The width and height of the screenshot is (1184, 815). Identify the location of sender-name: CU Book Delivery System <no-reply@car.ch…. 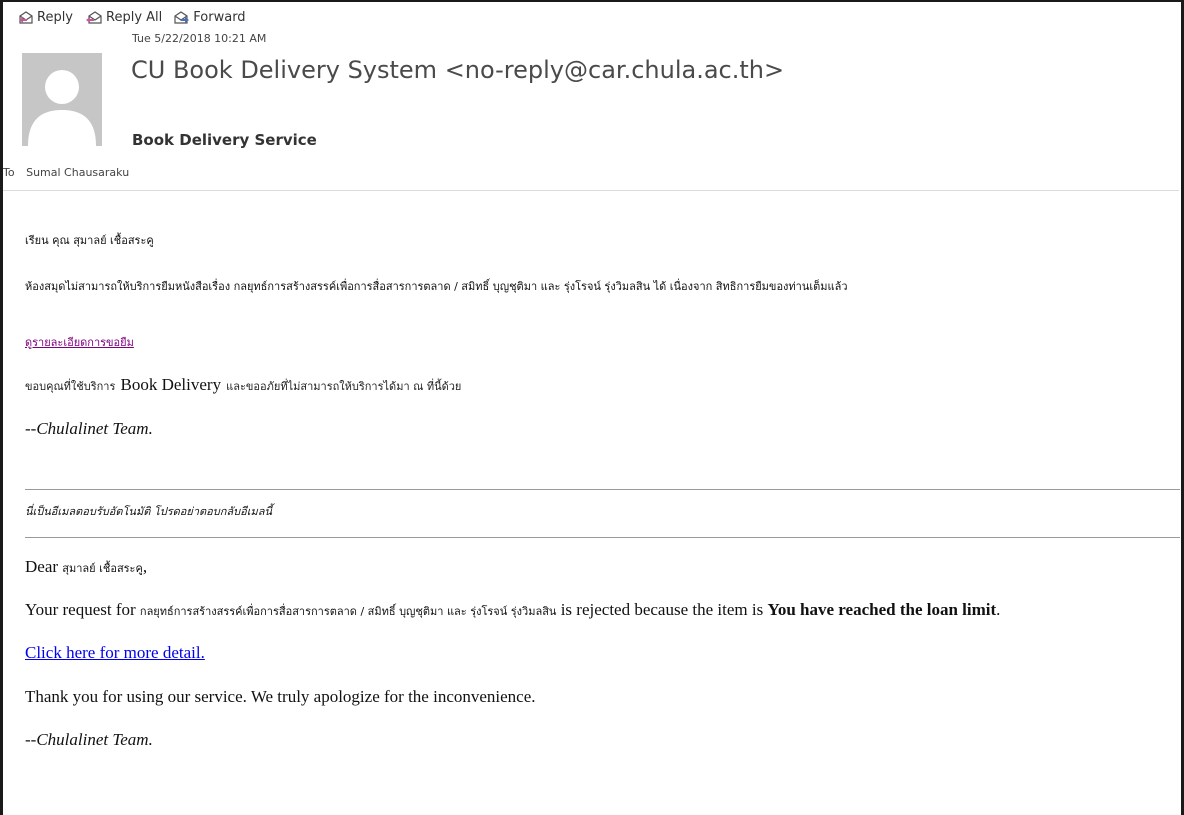
(457, 70).